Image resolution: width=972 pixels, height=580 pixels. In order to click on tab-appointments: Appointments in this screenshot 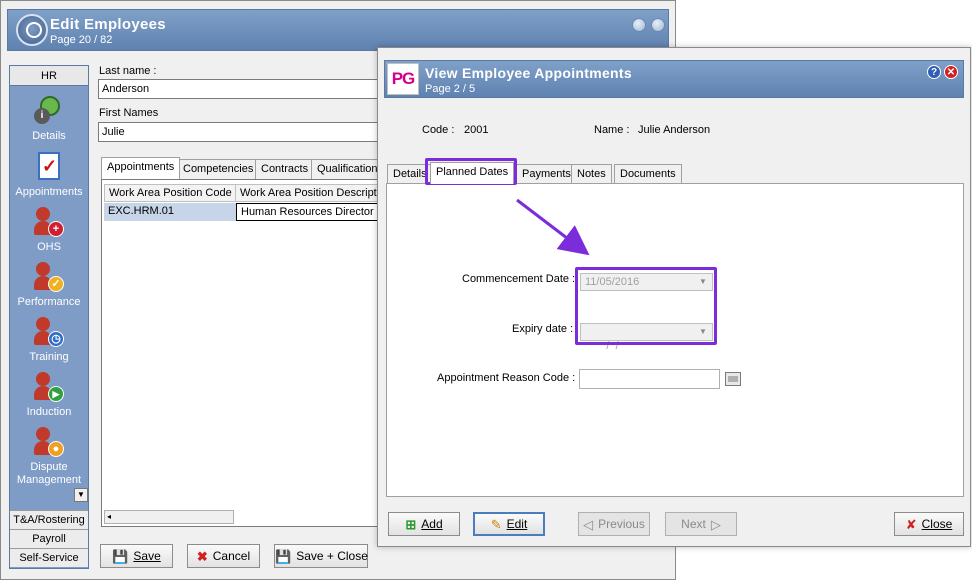, I will do `click(141, 168)`.